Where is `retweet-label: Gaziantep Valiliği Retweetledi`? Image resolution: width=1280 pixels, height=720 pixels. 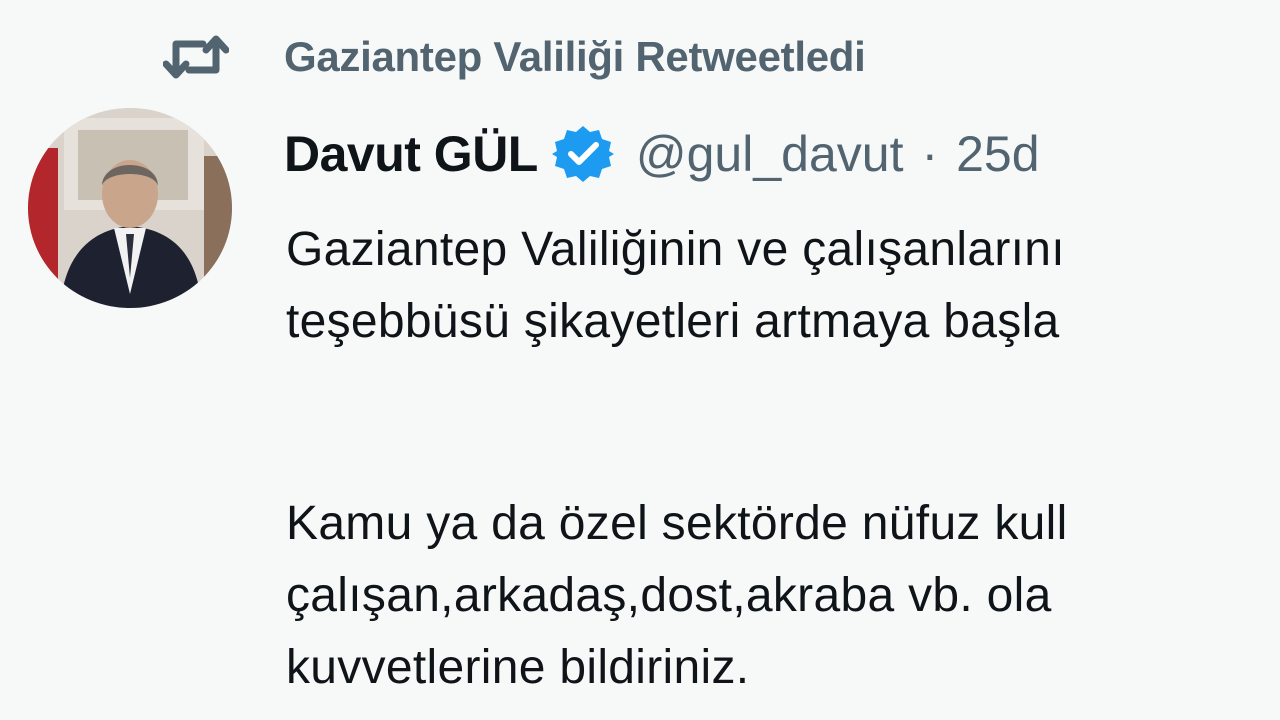 retweet-label: Gaziantep Valiliği Retweetledi is located at coordinates (575, 57).